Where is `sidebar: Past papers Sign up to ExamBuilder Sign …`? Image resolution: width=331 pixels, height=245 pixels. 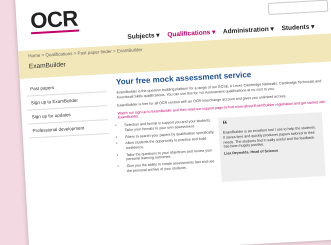 sidebar: Past papers Sign up to ExamBuilder Sign … is located at coordinates (67, 108).